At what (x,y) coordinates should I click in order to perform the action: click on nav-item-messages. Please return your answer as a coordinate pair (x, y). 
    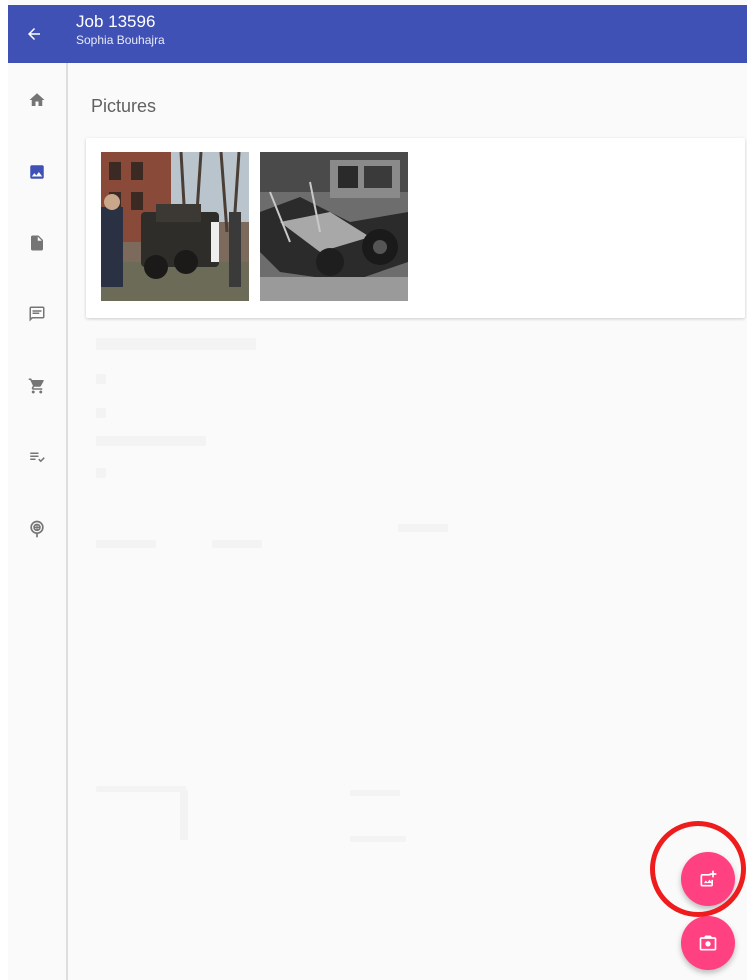
    Looking at the image, I should click on (37, 314).